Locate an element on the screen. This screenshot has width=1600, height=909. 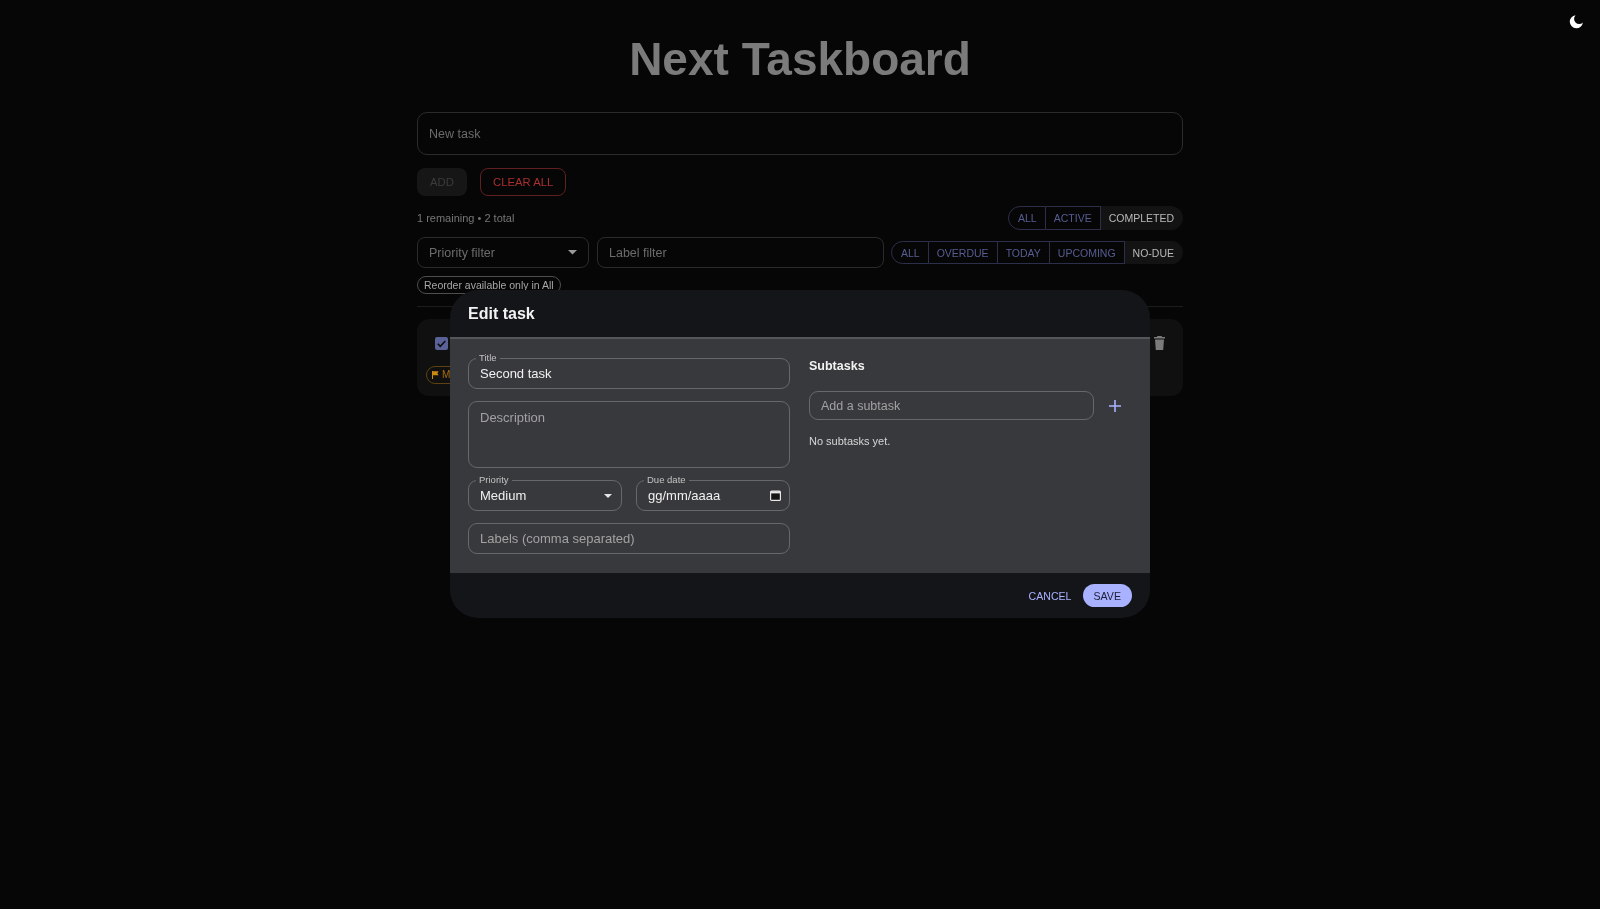
task-count-text: 1 remaining • 2 total is located at coordinates (466, 218).